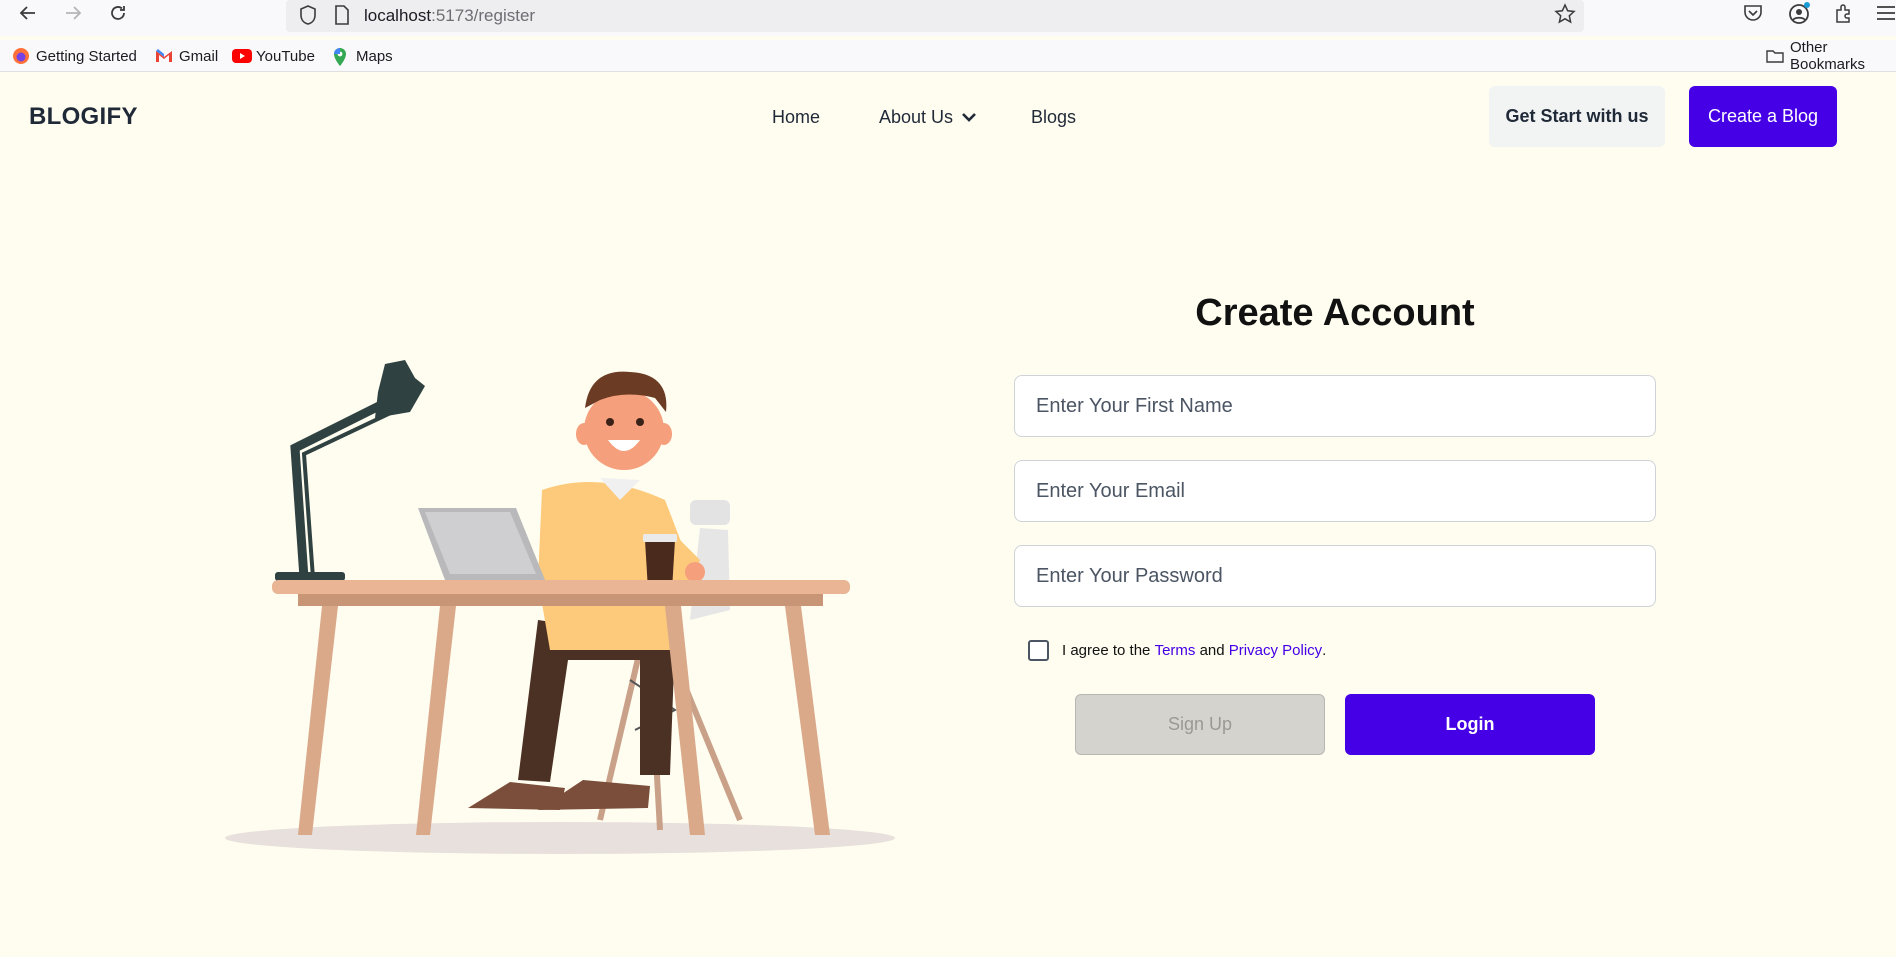 This screenshot has height=957, width=1896. What do you see at coordinates (1335, 576) in the screenshot?
I see `password-input` at bounding box center [1335, 576].